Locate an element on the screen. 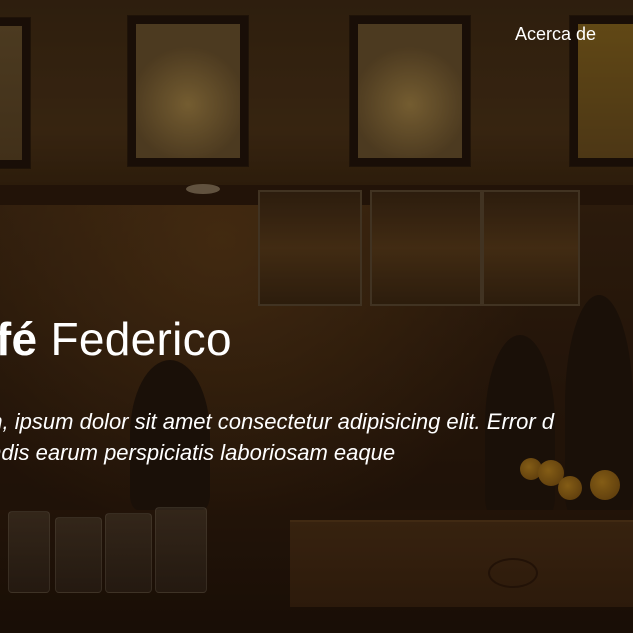  title-regular-part: Federico is located at coordinates (141, 339).